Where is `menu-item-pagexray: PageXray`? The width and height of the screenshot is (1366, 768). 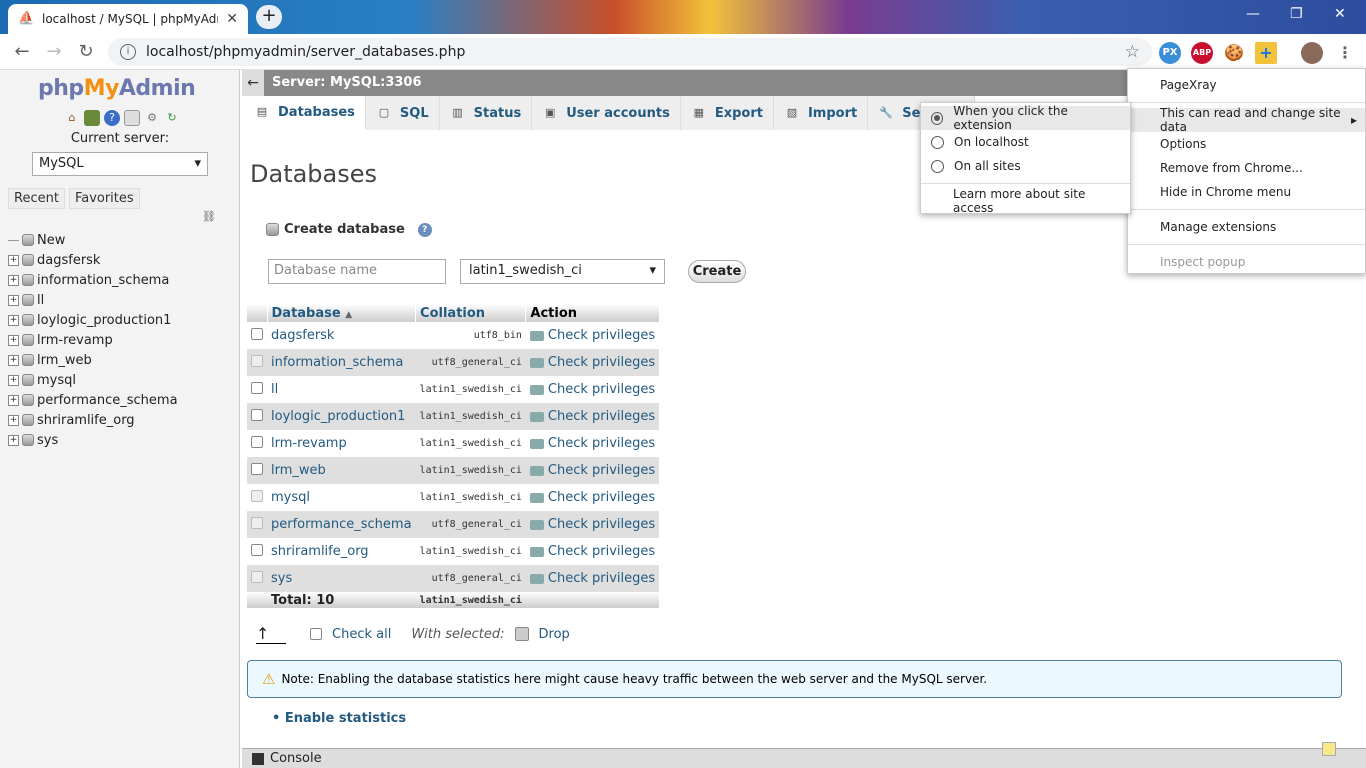
menu-item-pagexray: PageXray is located at coordinates (1246, 85).